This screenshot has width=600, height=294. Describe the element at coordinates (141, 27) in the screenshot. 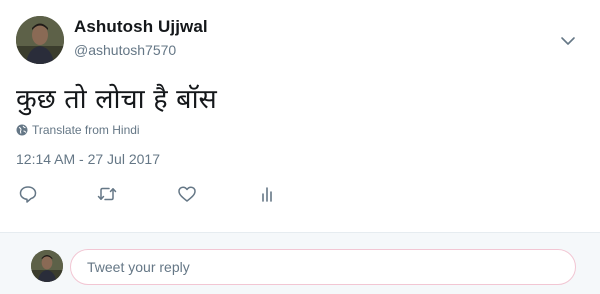

I see `author-name: Ashutosh Ujjwal` at that location.